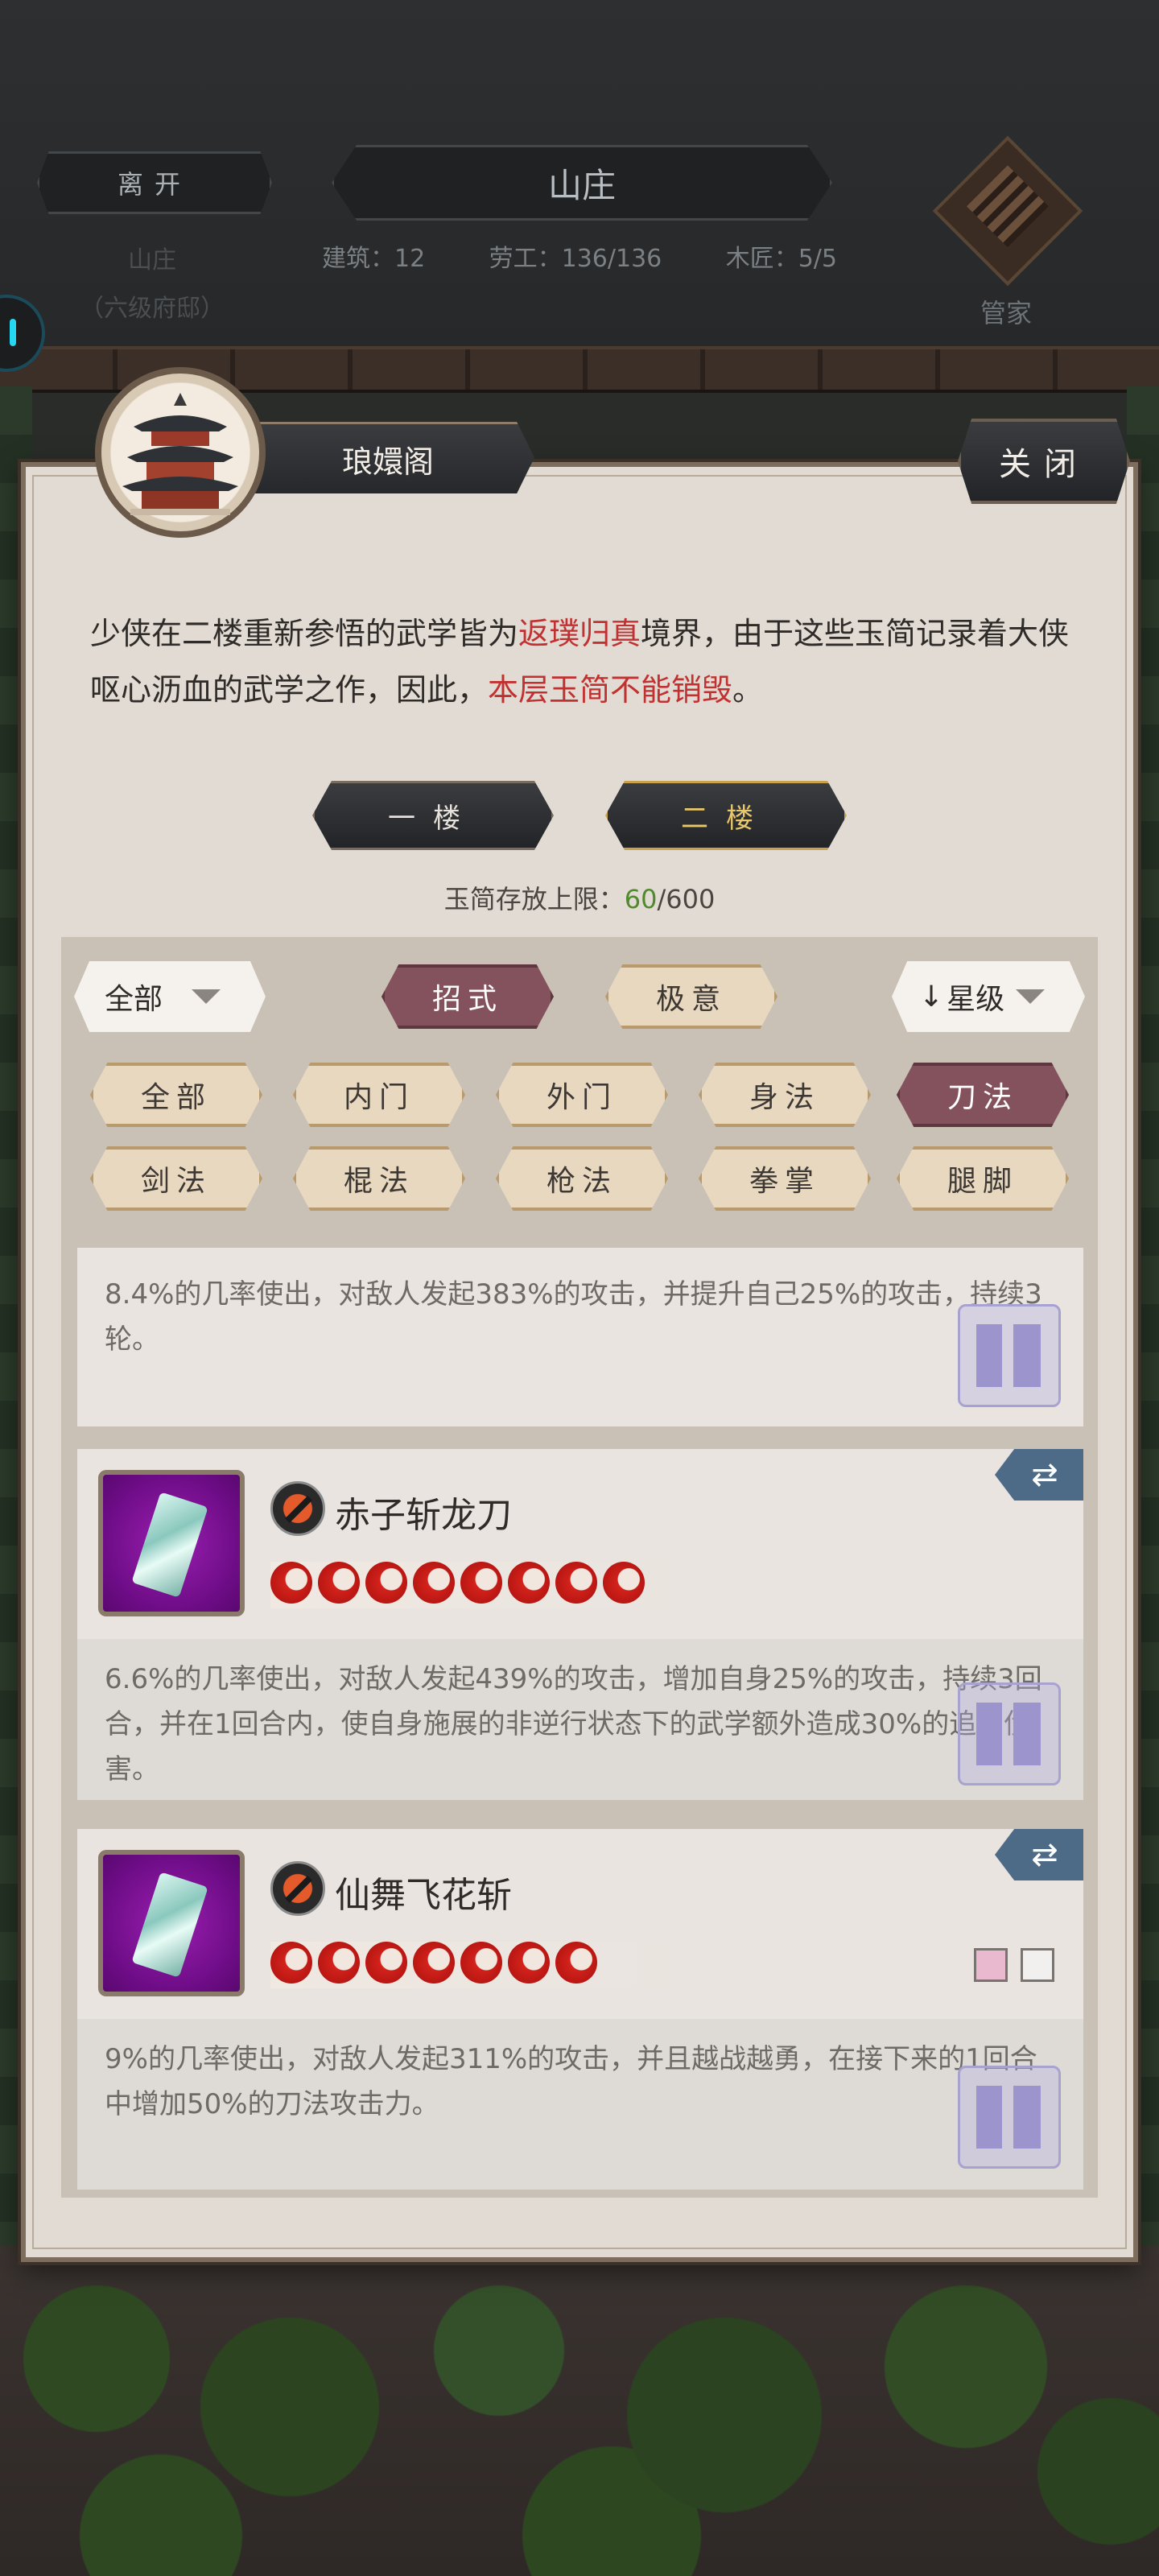  What do you see at coordinates (423, 1895) in the screenshot?
I see `skill-name: 仙舞飞花斩` at bounding box center [423, 1895].